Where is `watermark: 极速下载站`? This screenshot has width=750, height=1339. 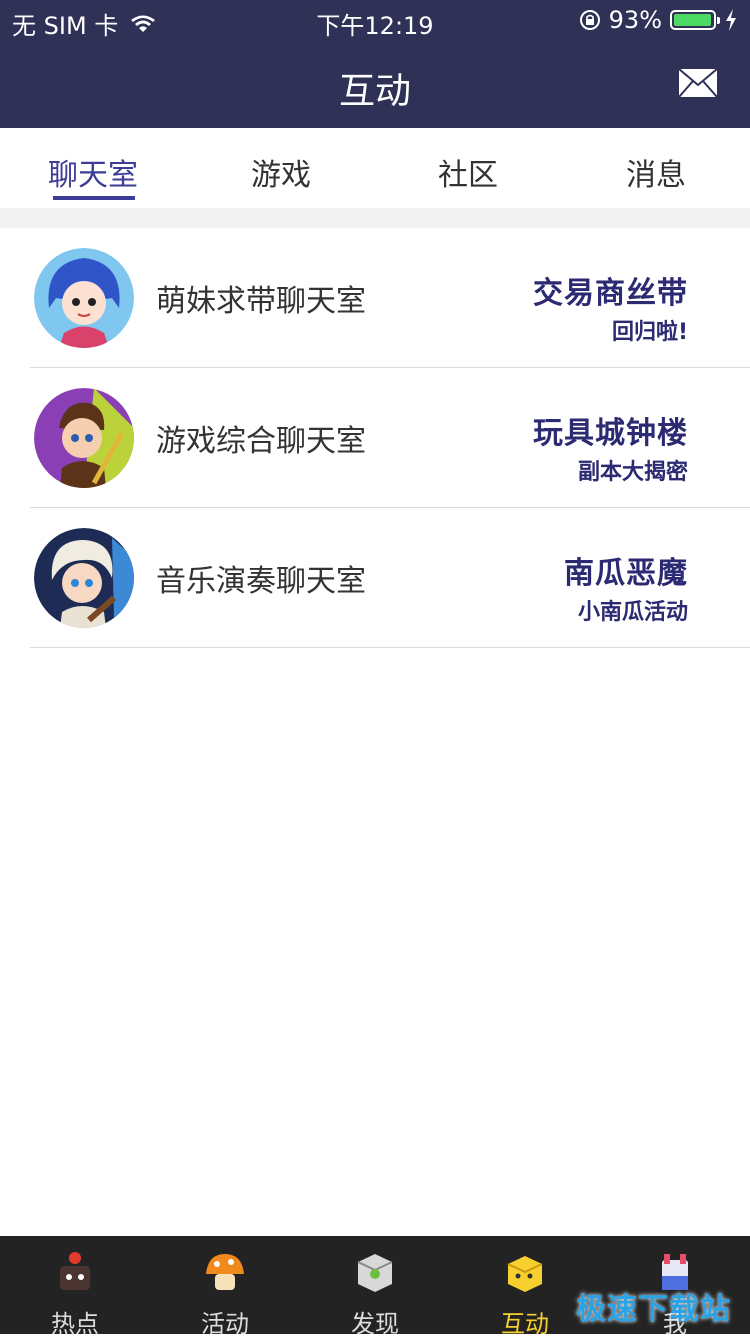 watermark: 极速下载站 is located at coordinates (653, 1309).